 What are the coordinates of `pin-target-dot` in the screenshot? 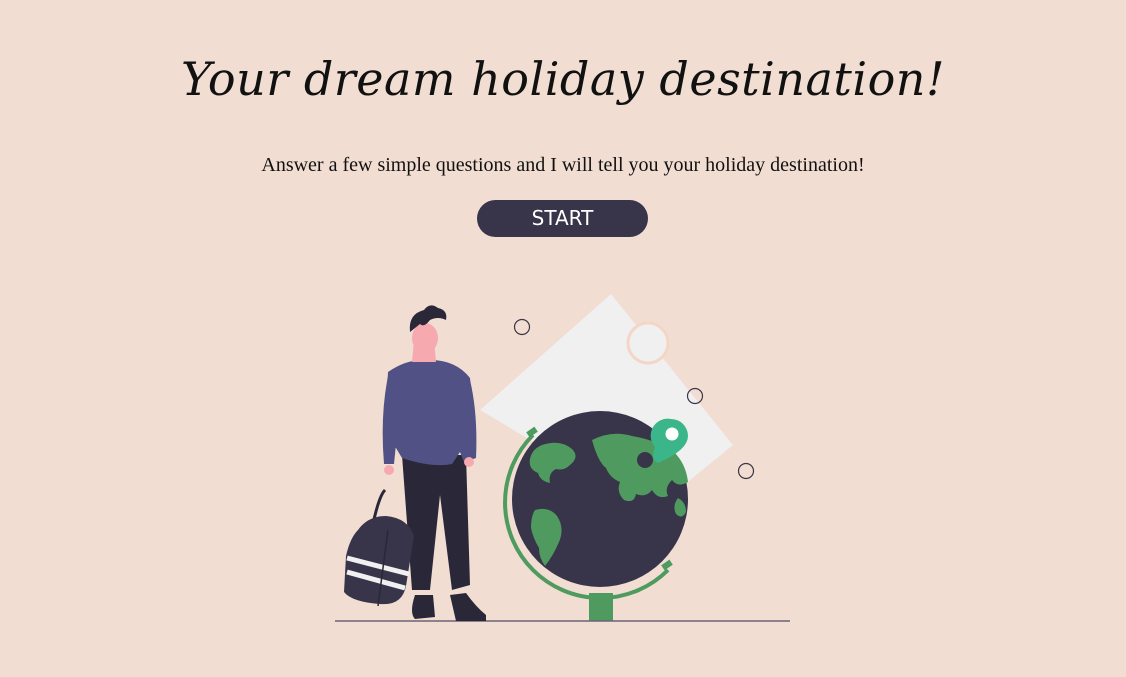 It's located at (645, 460).